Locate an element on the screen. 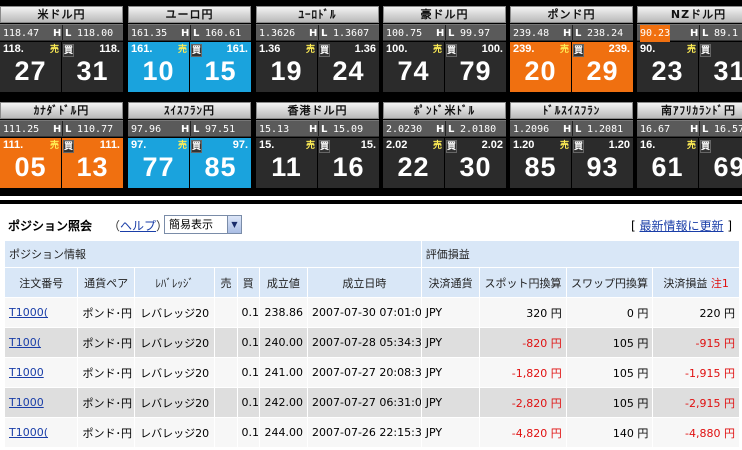 The width and height of the screenshot is (742, 450). order-number-link: T100( is located at coordinates (25, 342).